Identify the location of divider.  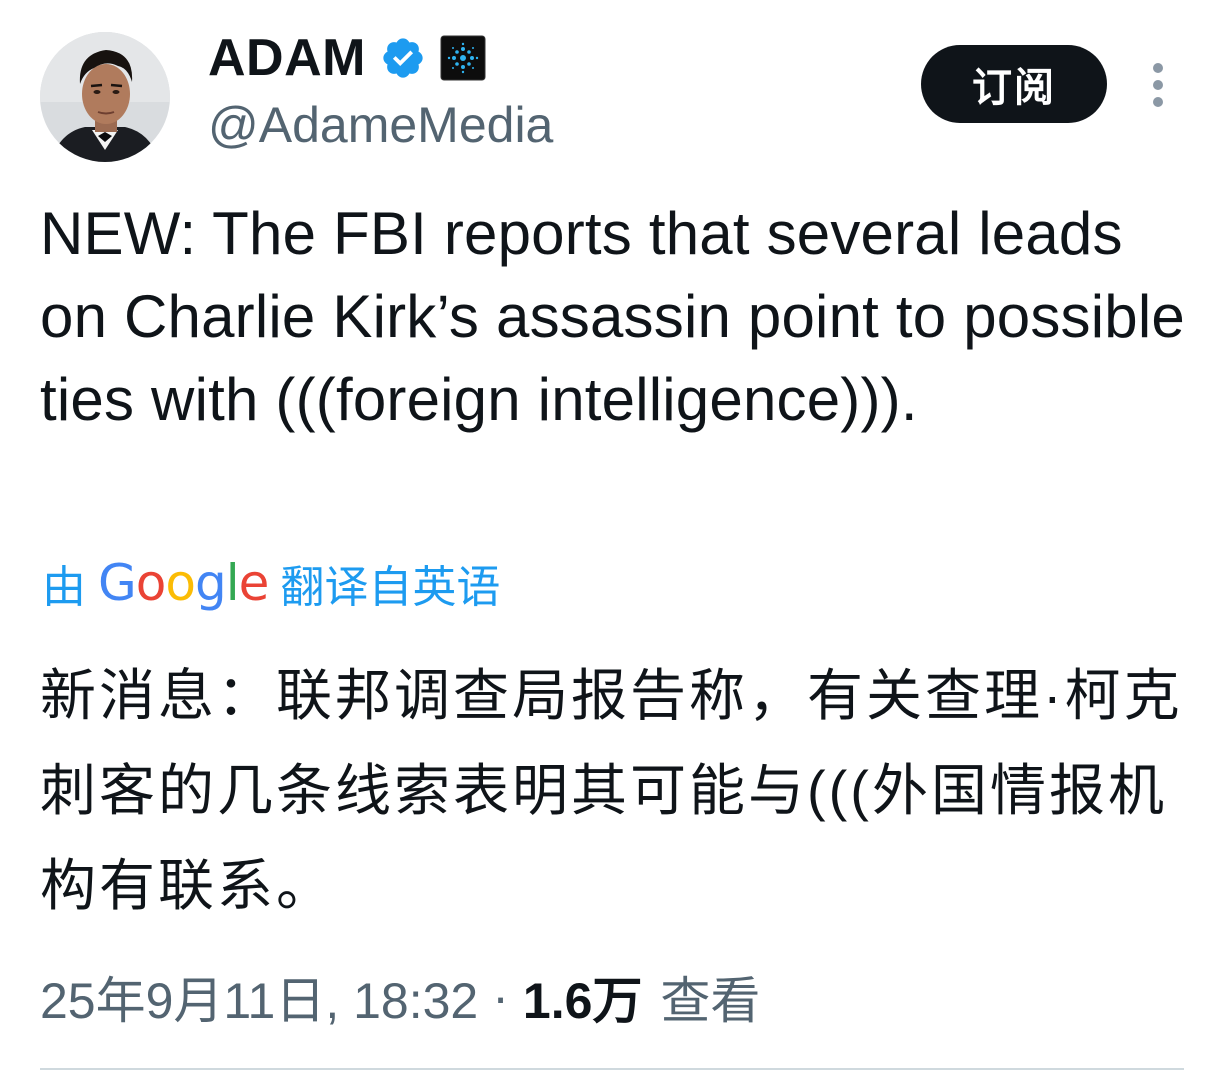
(612, 1069).